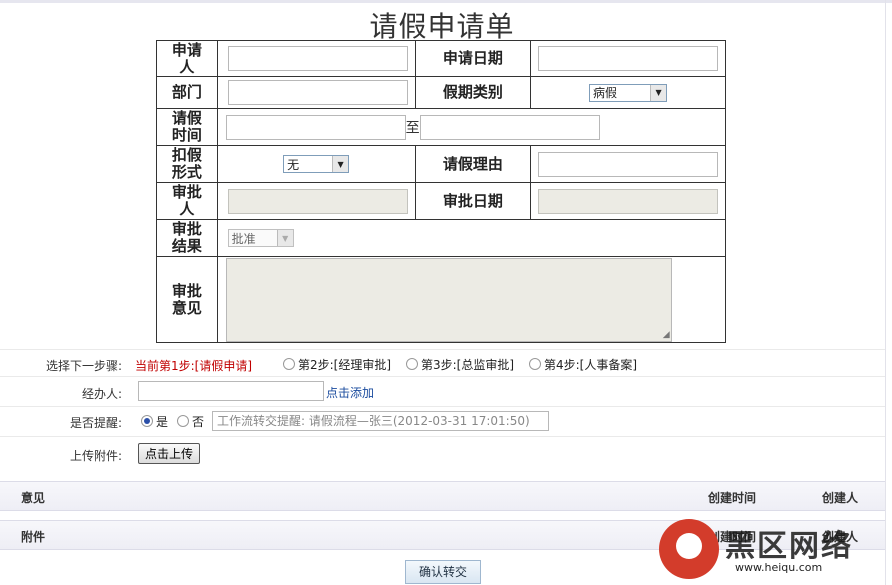  Describe the element at coordinates (473, 58) in the screenshot. I see `apply-date-label: 申请日期` at that location.